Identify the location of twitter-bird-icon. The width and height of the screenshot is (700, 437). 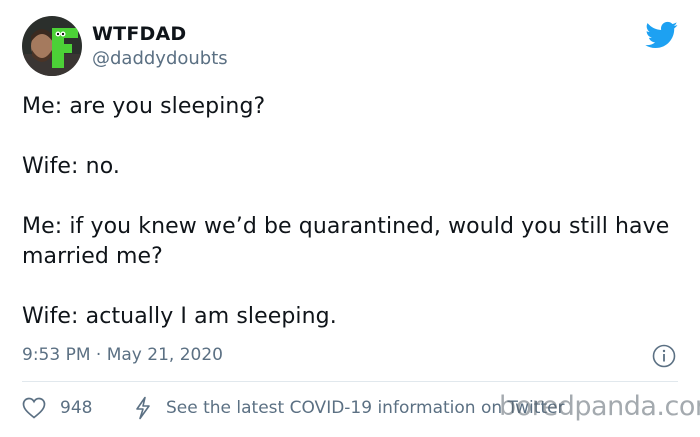
(661, 35).